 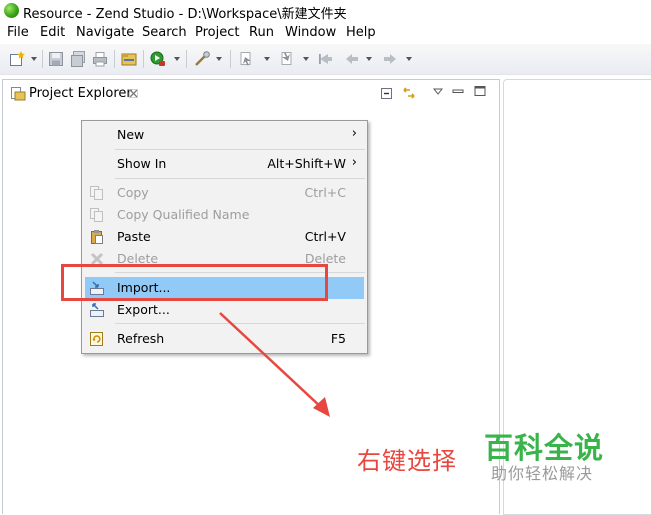 What do you see at coordinates (80, 93) in the screenshot?
I see `project-explorer-tab-label: Project Explorer` at bounding box center [80, 93].